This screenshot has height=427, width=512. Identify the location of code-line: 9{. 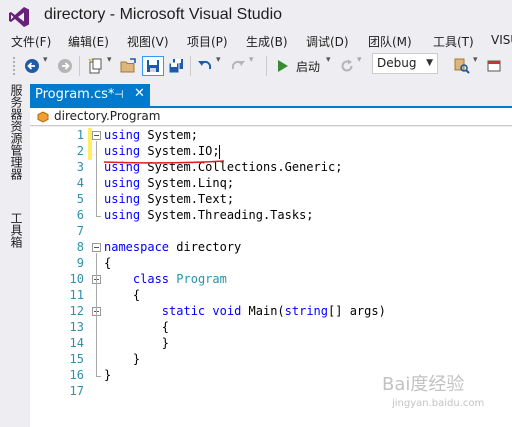
(271, 264).